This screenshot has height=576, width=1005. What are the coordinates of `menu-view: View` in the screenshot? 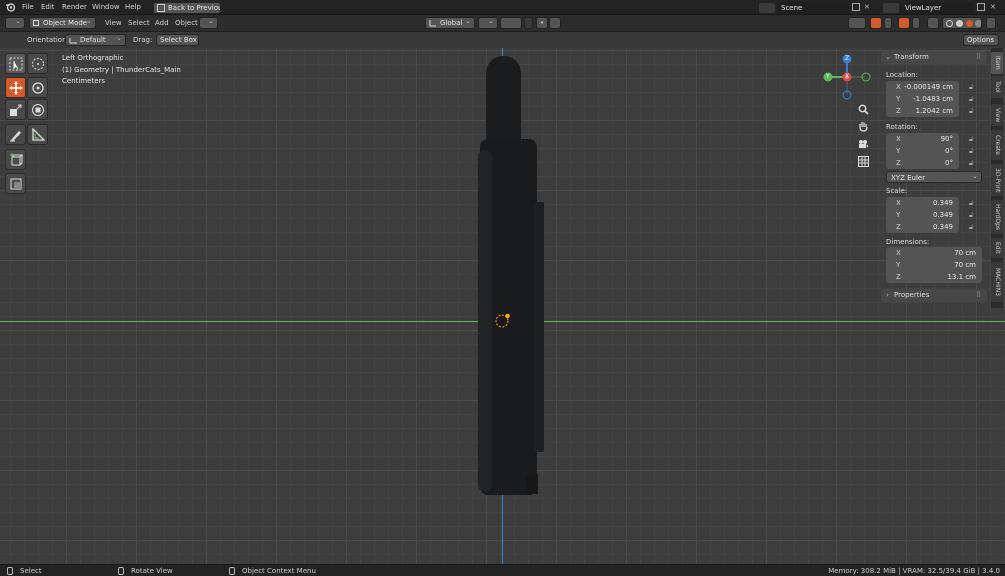 It's located at (113, 23).